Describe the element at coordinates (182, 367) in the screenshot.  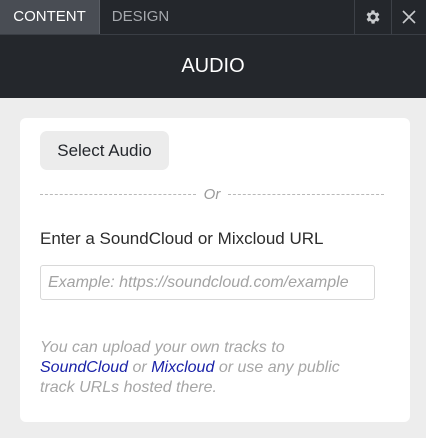
I see `mixcloud-link: Mixcloud` at that location.